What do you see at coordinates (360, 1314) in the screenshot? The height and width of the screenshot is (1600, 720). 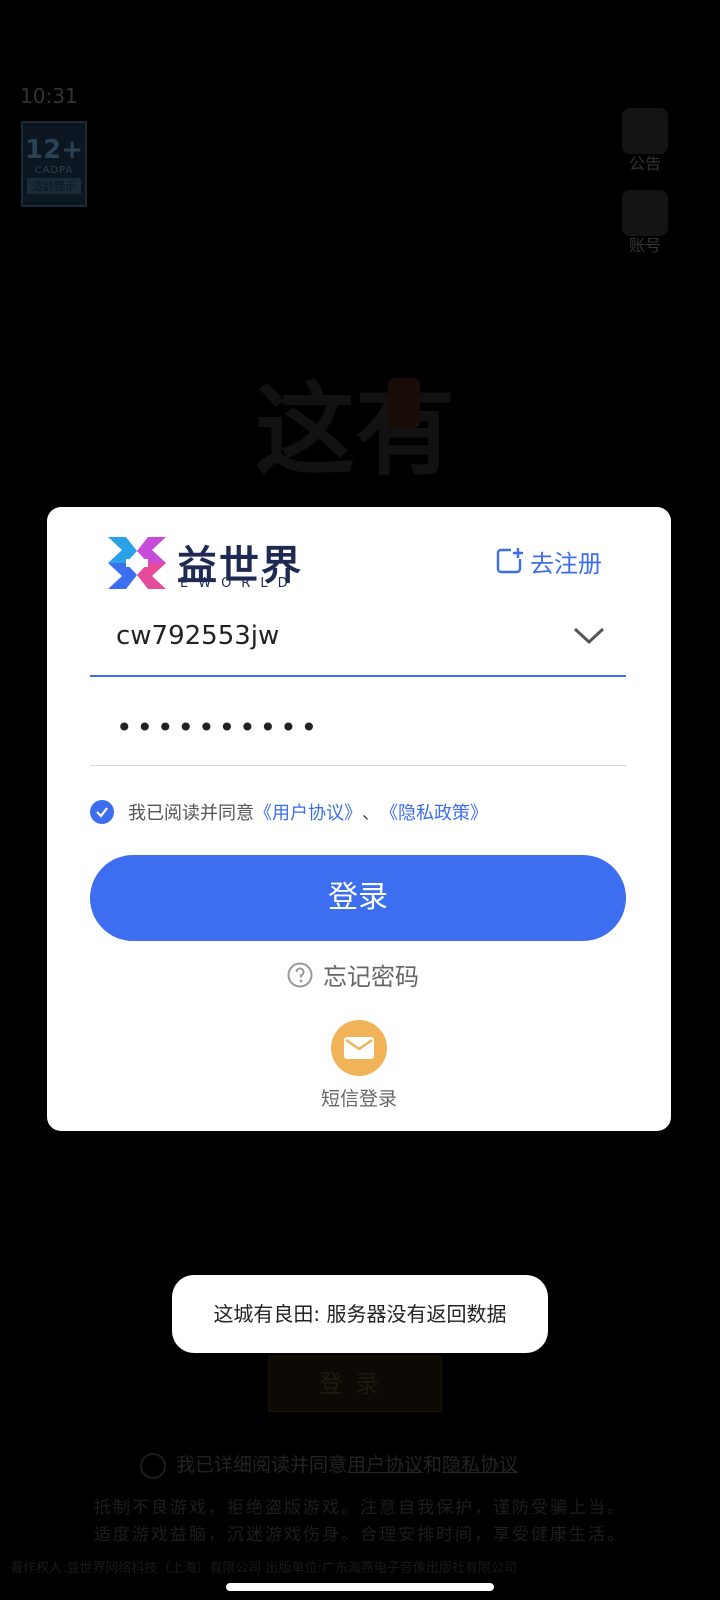 I see `toast-message: 这城有良田: 服务器没有返回数据` at bounding box center [360, 1314].